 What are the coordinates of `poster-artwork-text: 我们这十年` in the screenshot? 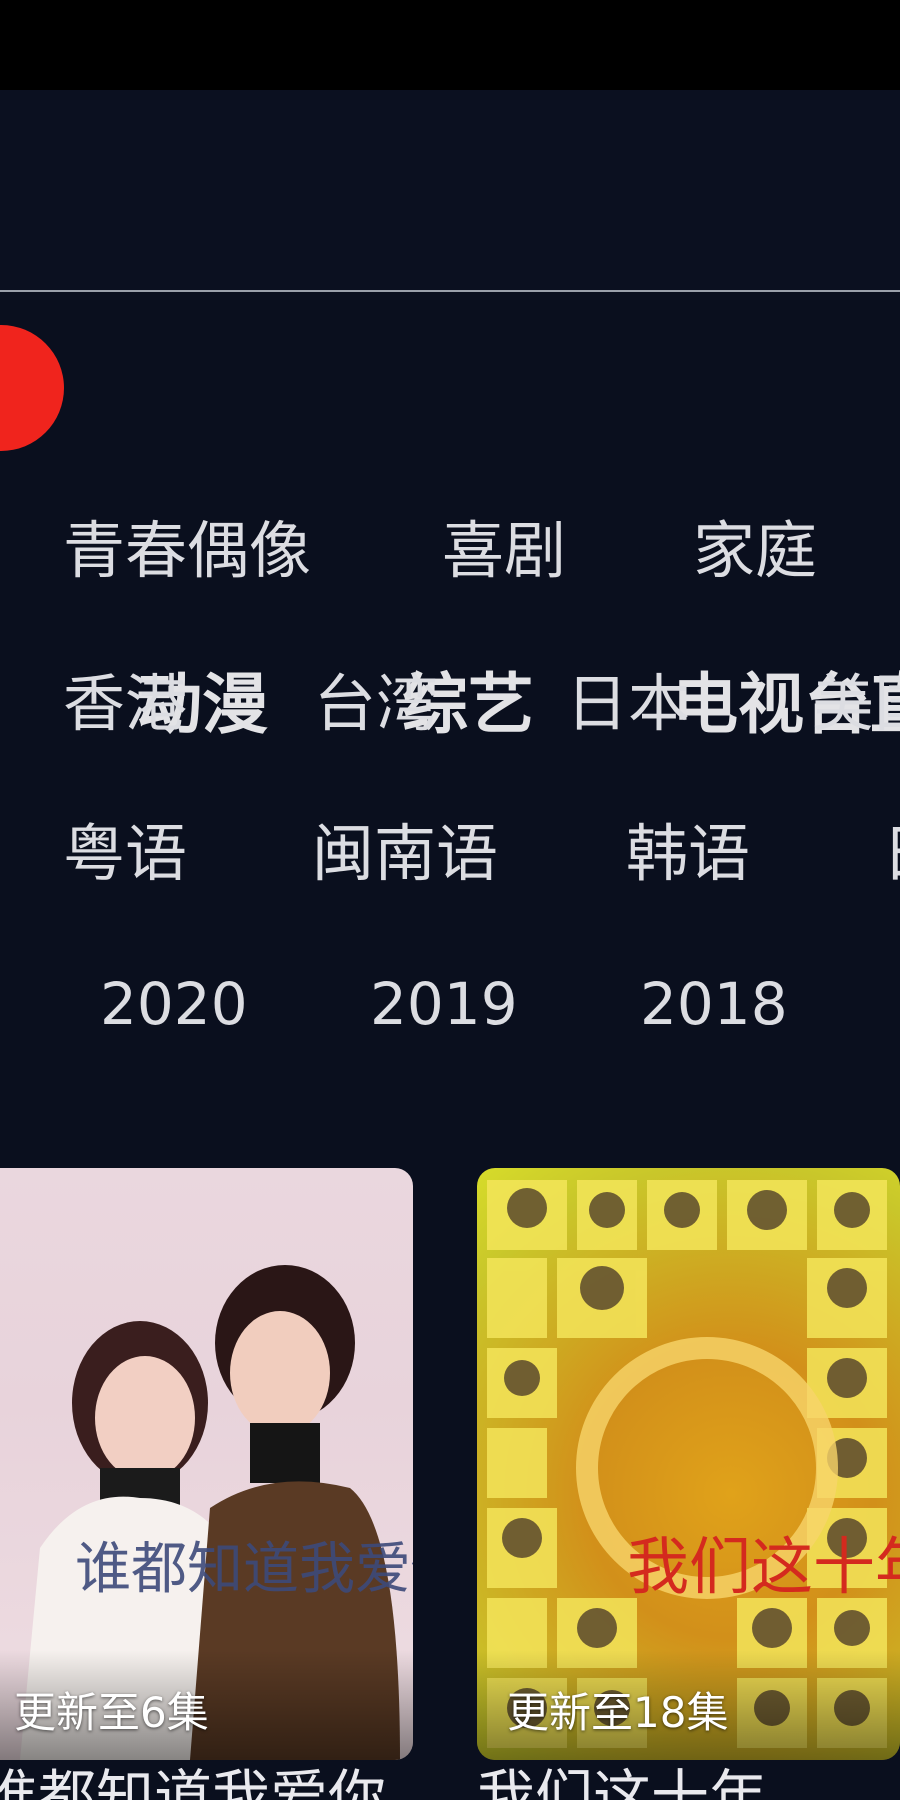 It's located at (763, 1566).